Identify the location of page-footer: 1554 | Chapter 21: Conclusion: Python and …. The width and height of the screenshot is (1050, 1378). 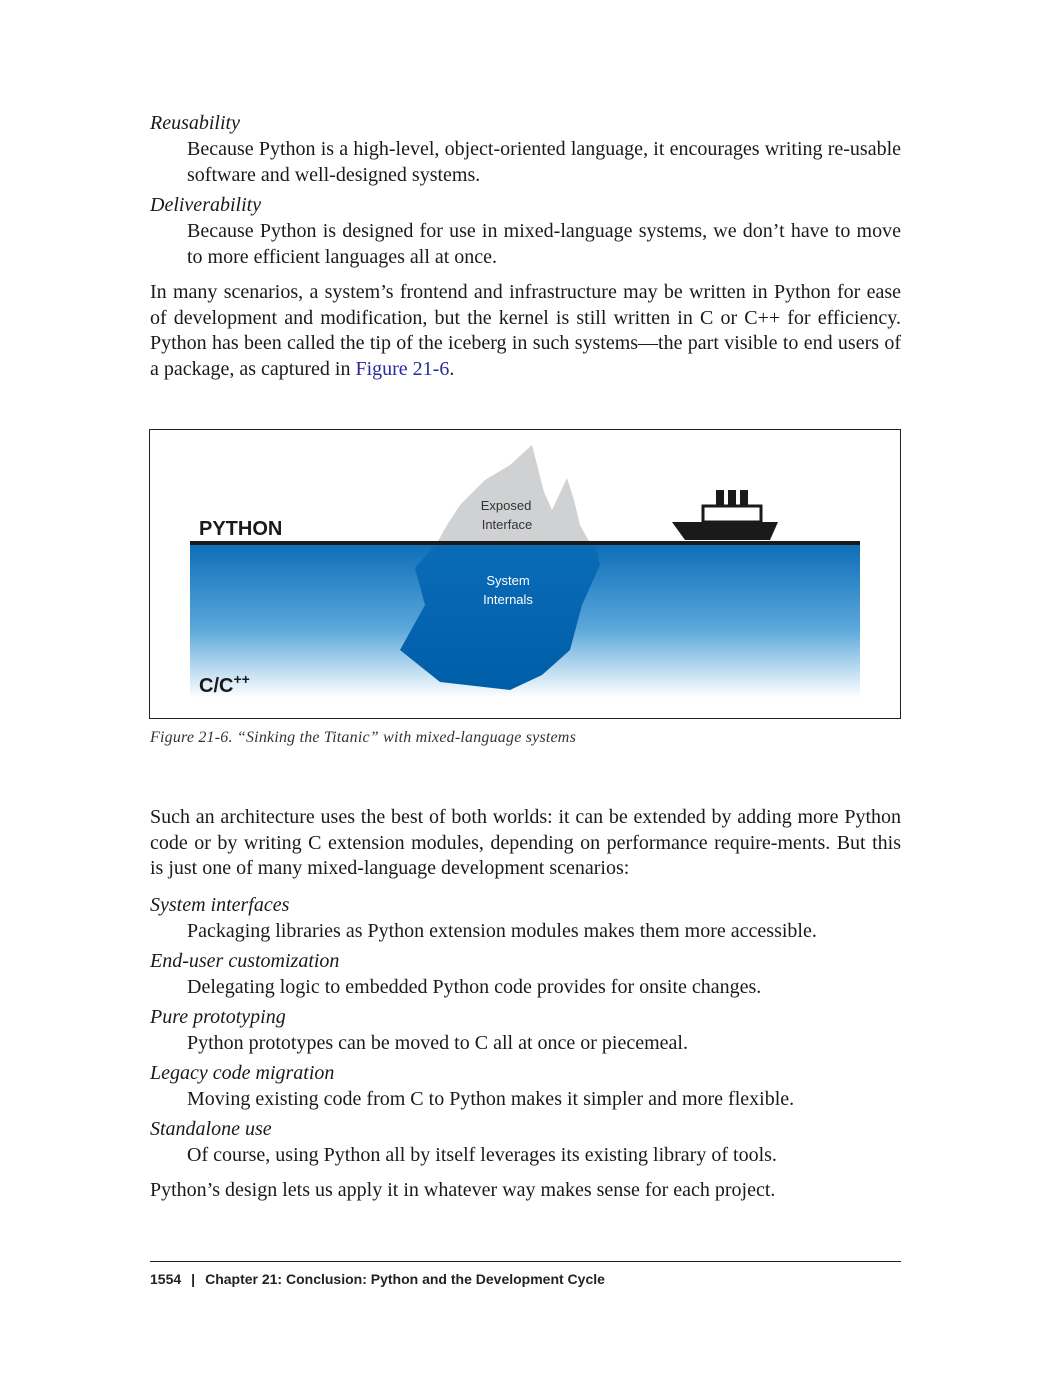
(377, 1279).